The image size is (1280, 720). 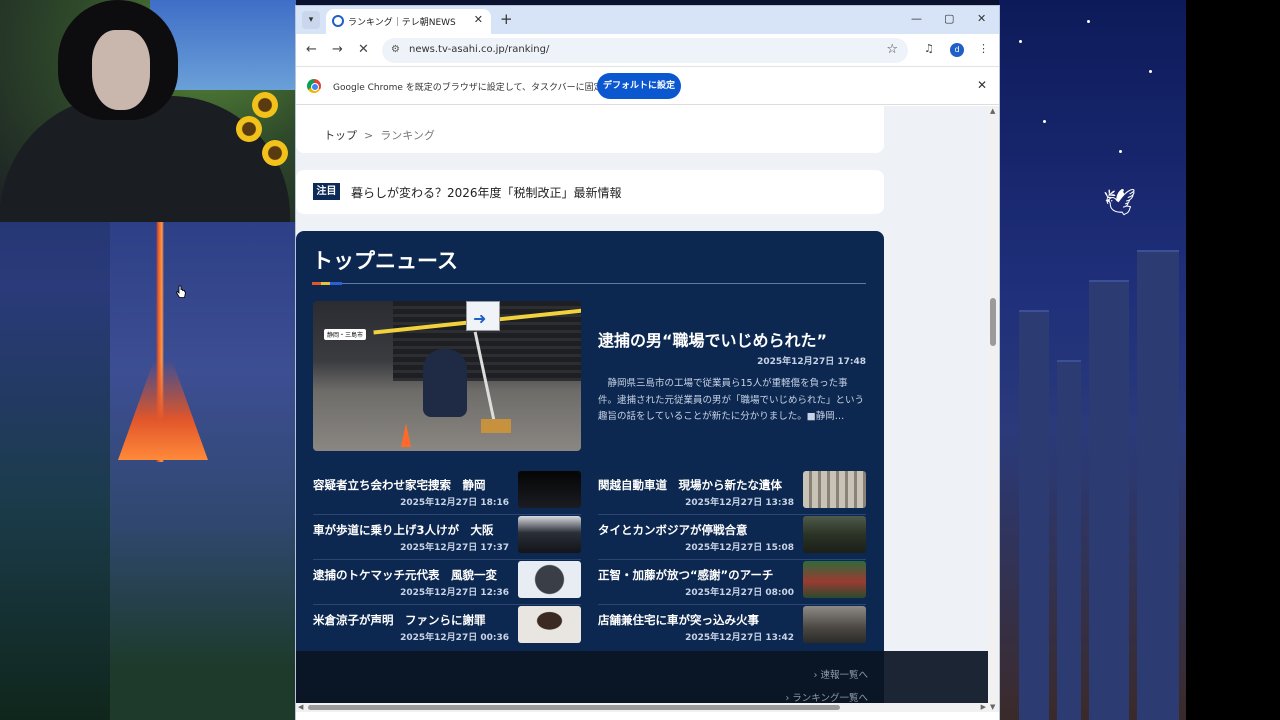 What do you see at coordinates (645, 50) in the screenshot?
I see `address-bar: ⚙ news.tv-asahi.co.jp/ranking/ ☆` at bounding box center [645, 50].